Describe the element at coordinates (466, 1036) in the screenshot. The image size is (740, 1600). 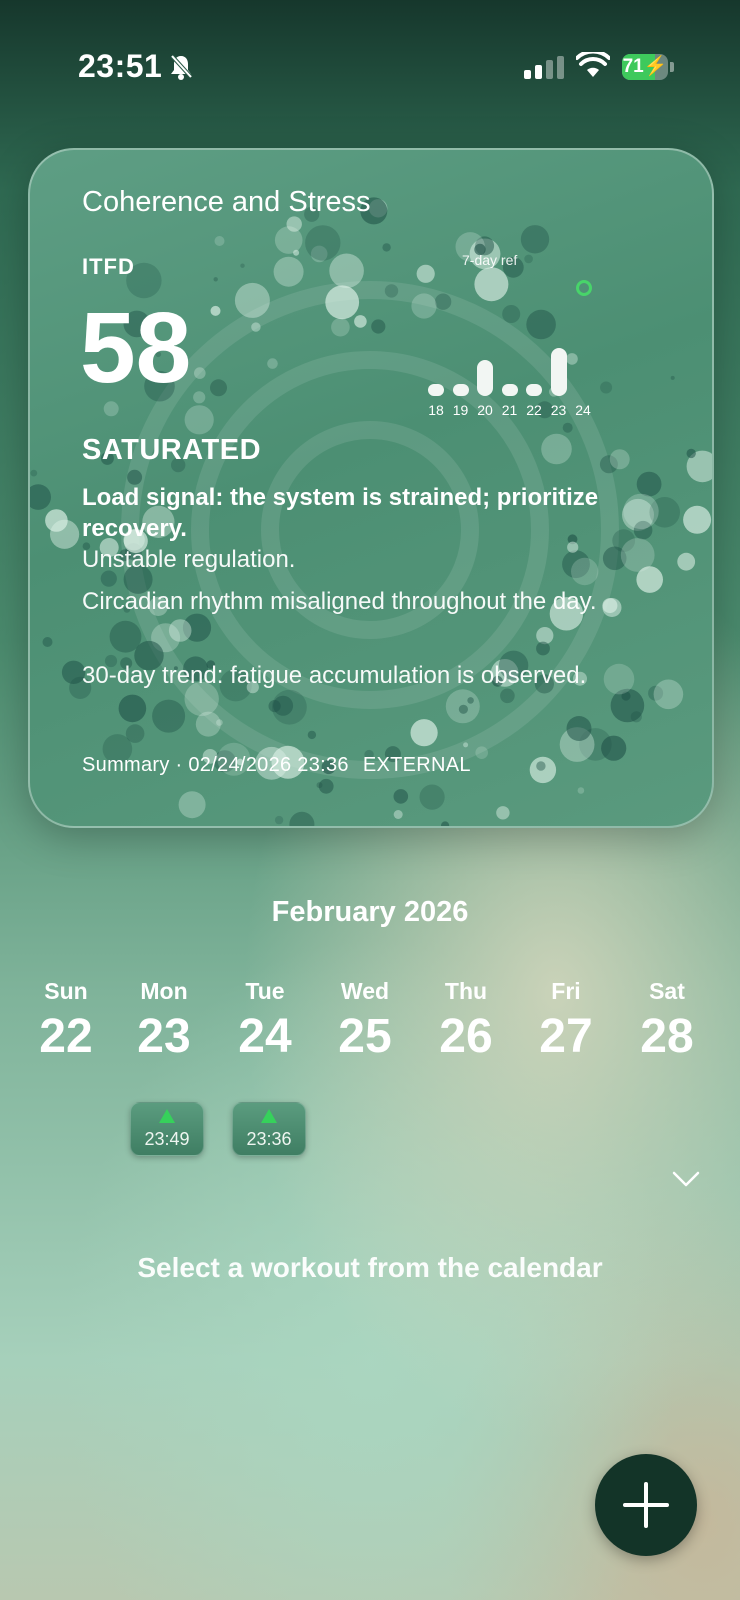
I see `day-number: 26` at that location.